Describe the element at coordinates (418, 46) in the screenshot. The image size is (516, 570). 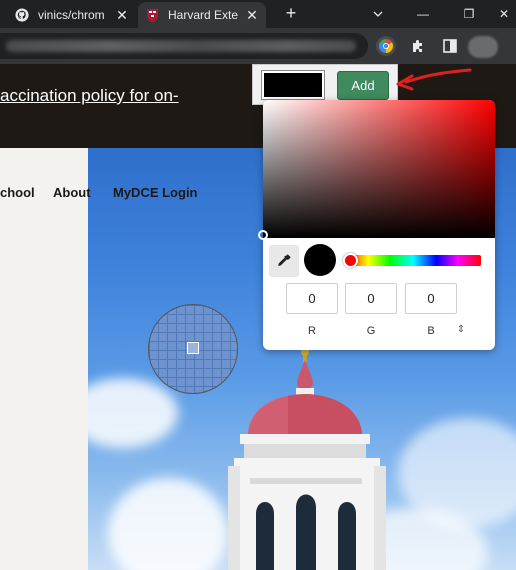
I see `extensions-puzzle-icon` at that location.